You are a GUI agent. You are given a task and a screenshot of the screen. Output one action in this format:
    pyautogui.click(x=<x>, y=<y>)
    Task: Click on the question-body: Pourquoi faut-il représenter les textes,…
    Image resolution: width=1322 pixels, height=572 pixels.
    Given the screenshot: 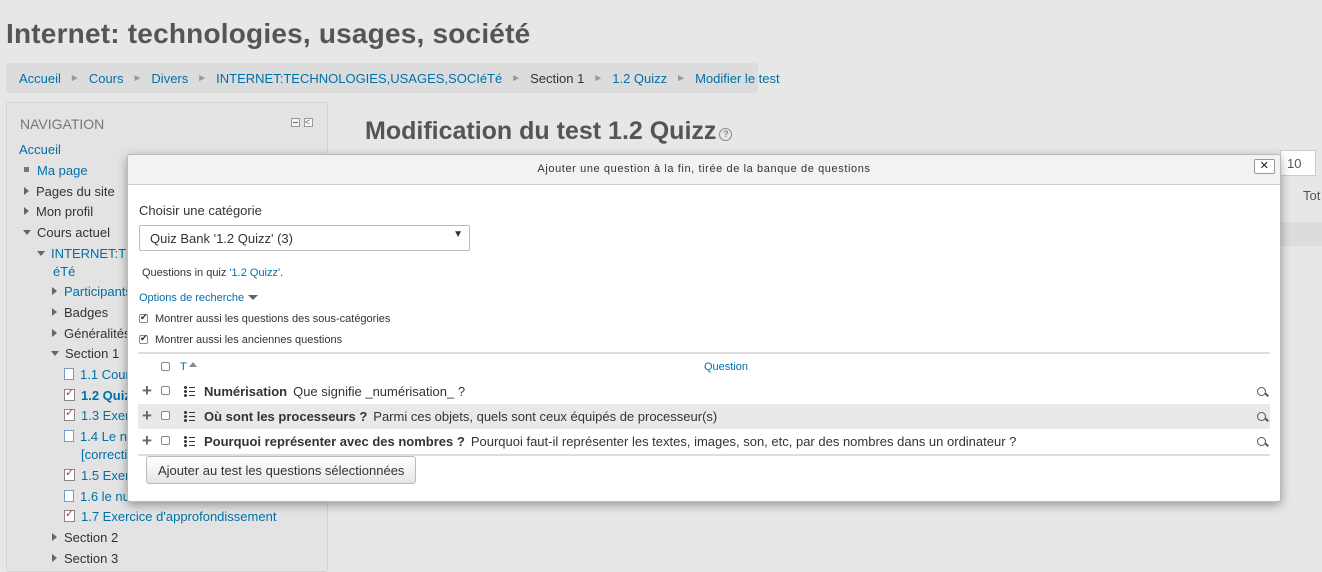 What is the action you would take?
    pyautogui.click(x=743, y=441)
    